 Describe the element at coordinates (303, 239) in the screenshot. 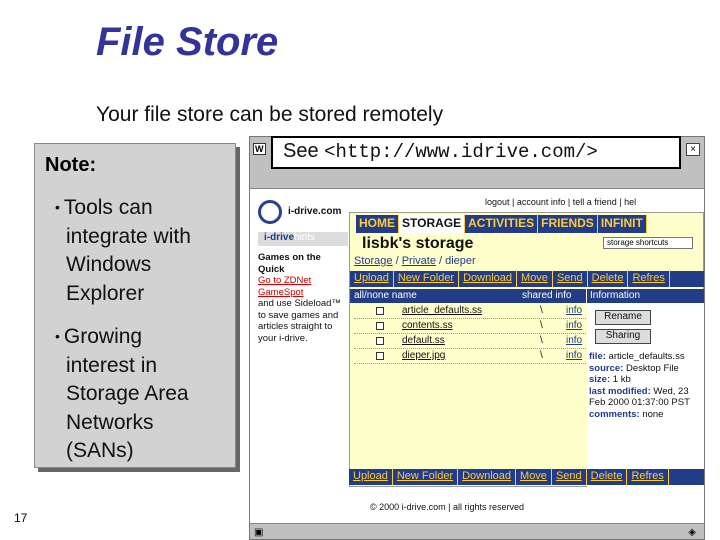

I see `hints-header: i-drivehints` at that location.